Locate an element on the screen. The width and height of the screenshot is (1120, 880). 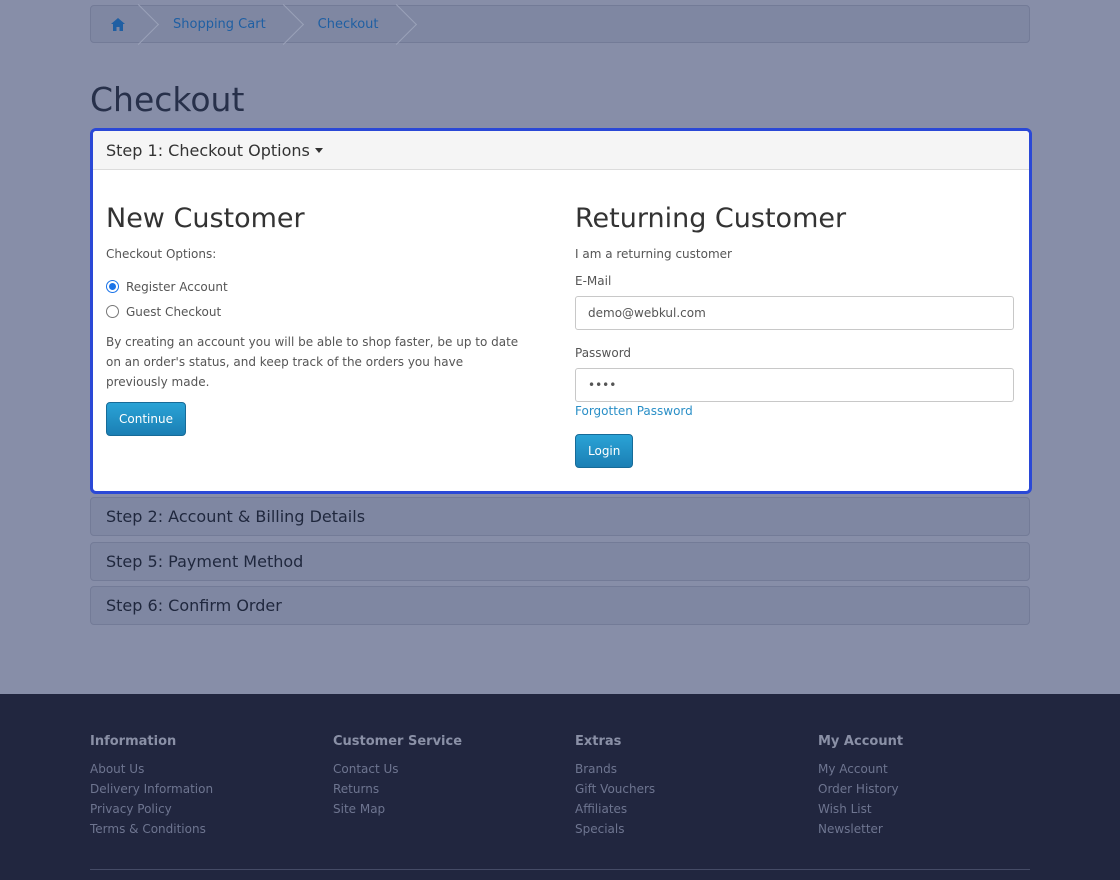
footer-link-brands: Brands is located at coordinates (615, 769).